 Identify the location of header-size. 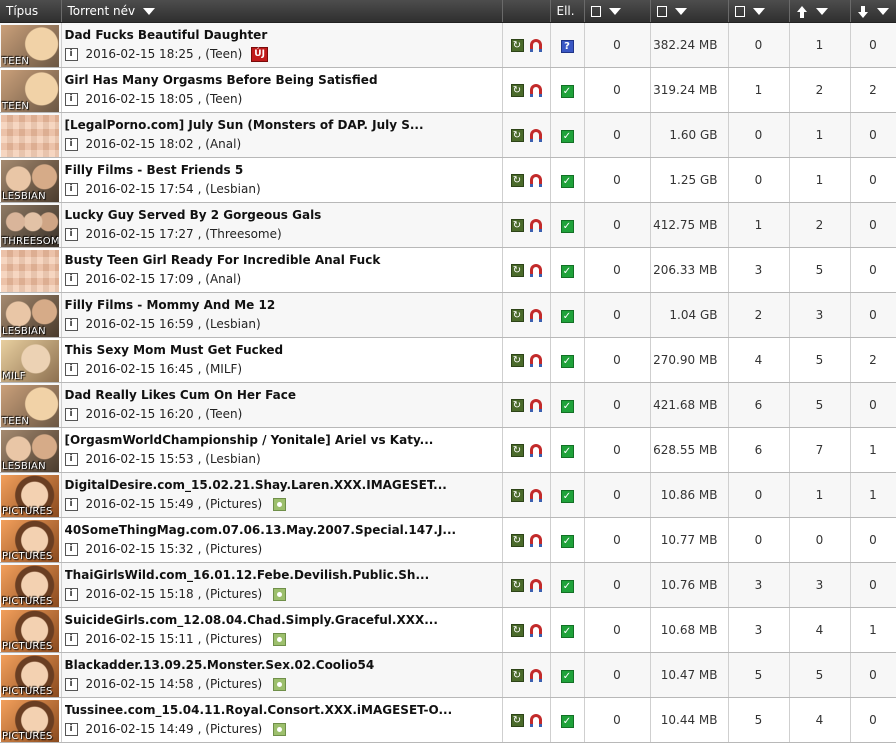
(689, 11).